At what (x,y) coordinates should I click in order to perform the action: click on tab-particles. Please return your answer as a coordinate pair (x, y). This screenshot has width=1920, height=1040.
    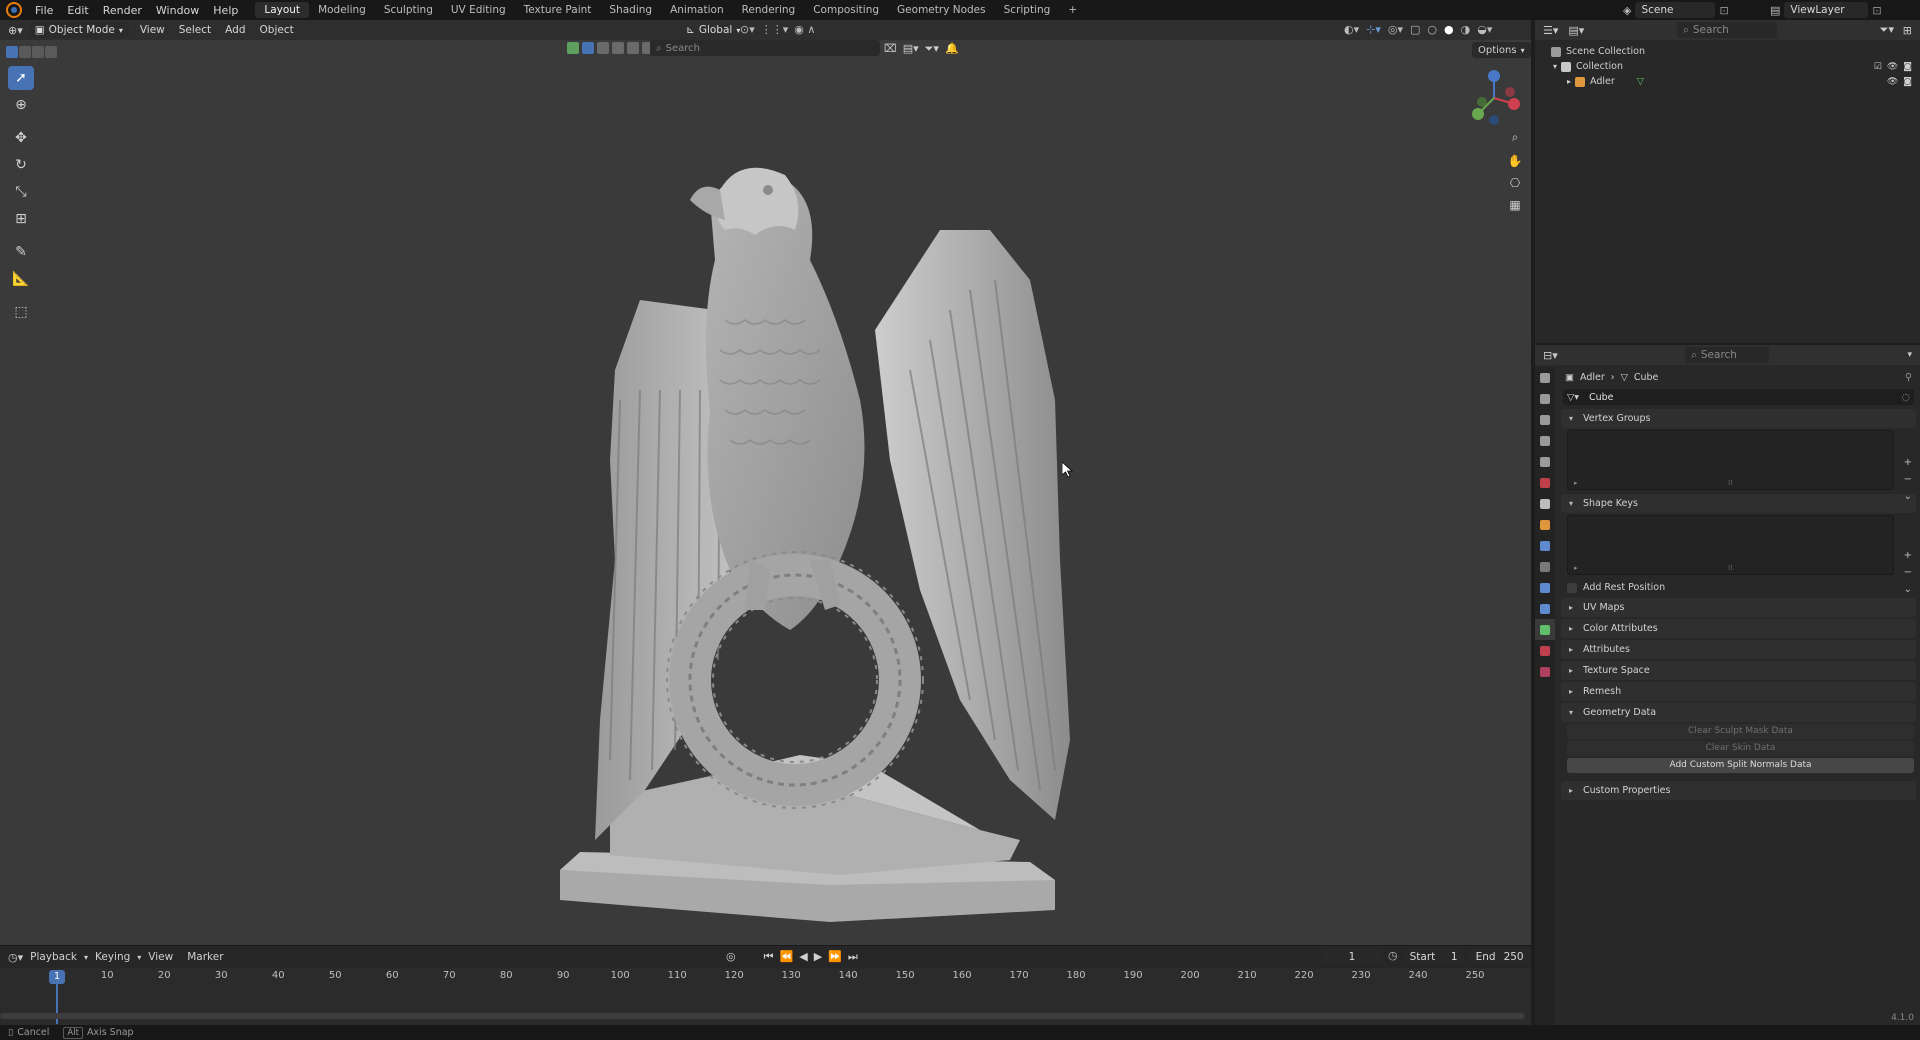
    Looking at the image, I should click on (1545, 566).